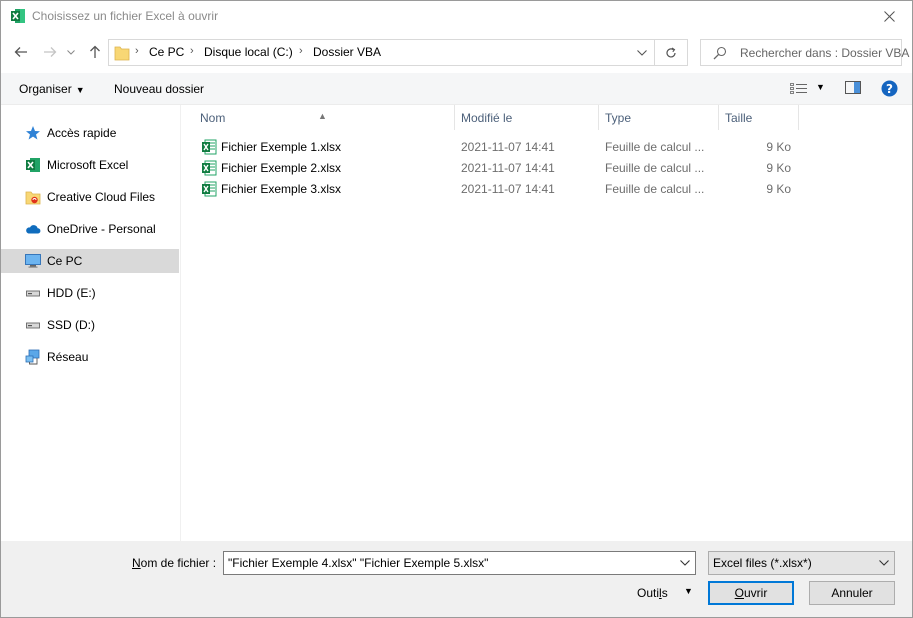 This screenshot has height=618, width=913. I want to click on sidebar-item-onedrive: OneDrive - Personal, so click(90, 229).